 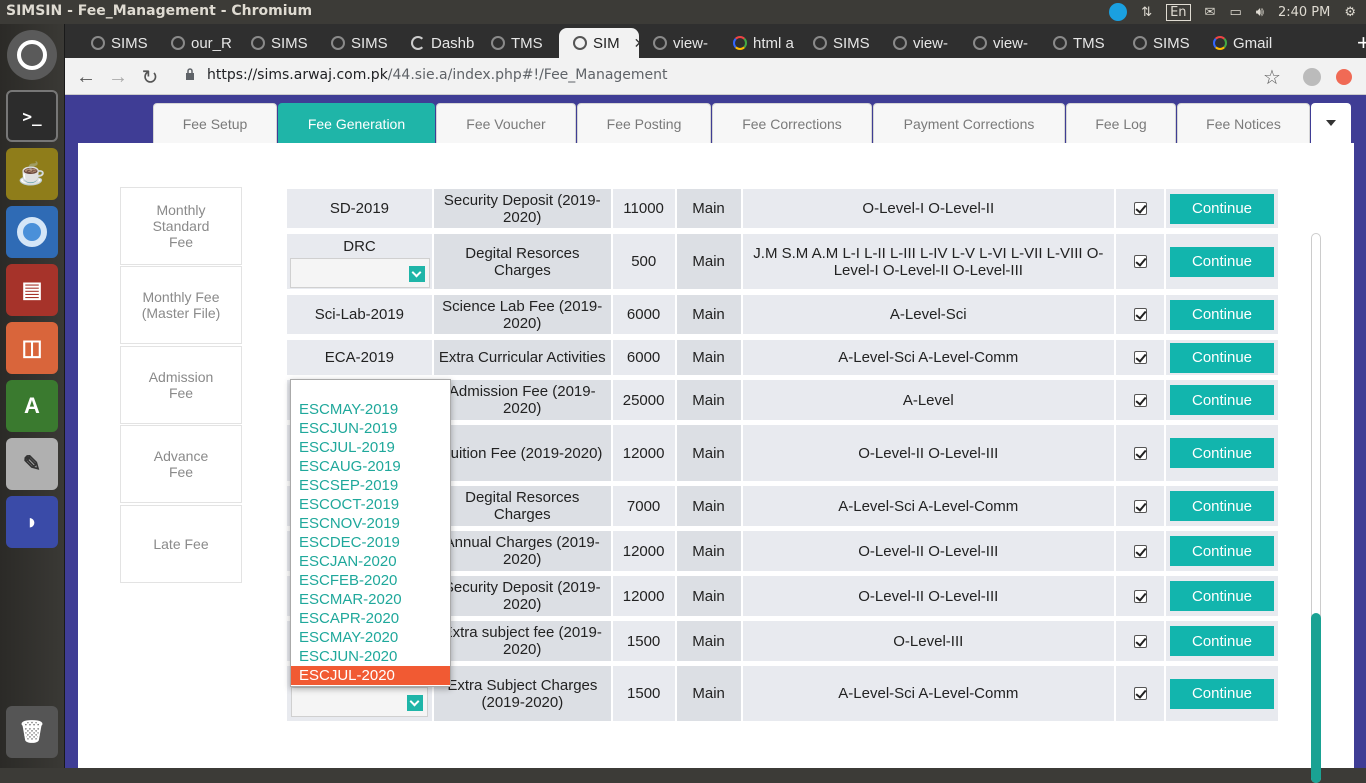 What do you see at coordinates (370, 561) in the screenshot?
I see `dropdown-option: ESCJAN-2020` at bounding box center [370, 561].